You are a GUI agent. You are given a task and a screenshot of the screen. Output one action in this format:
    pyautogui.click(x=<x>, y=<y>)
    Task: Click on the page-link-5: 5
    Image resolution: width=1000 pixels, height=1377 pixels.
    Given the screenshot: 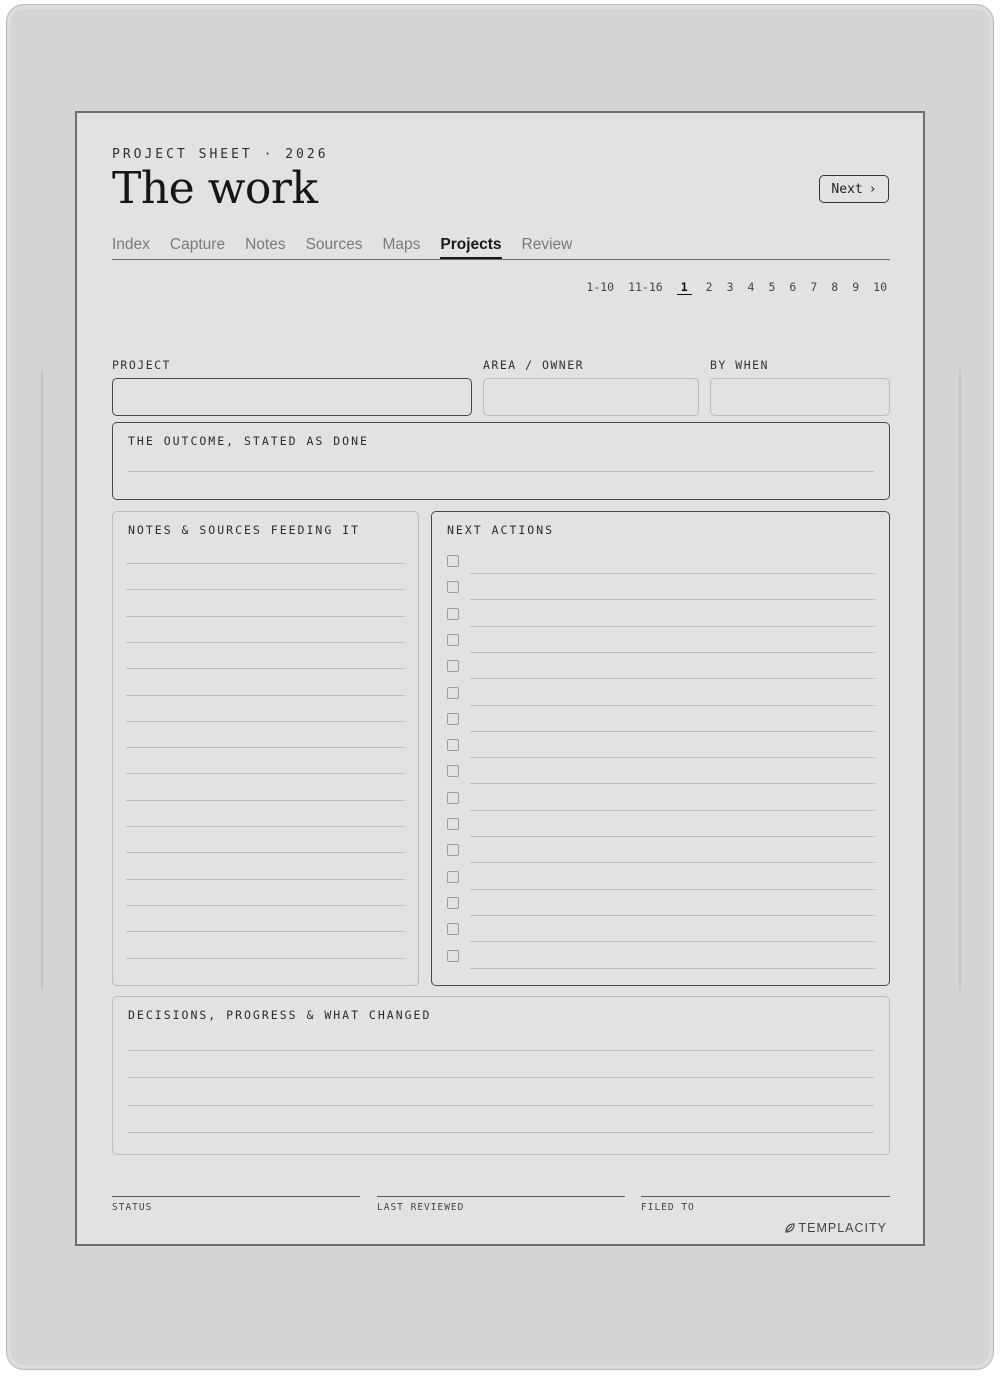 What is the action you would take?
    pyautogui.click(x=771, y=287)
    